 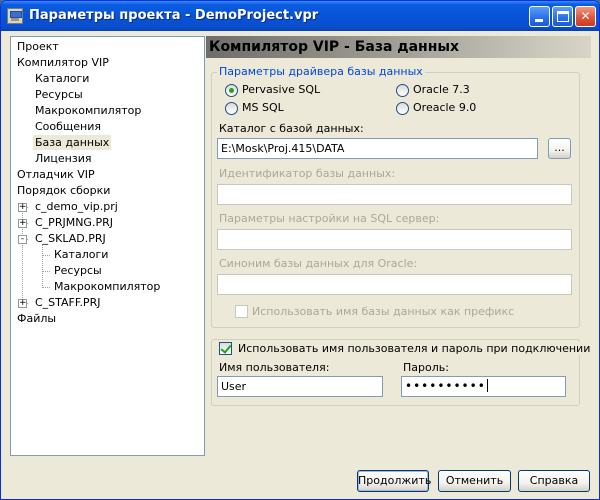 What do you see at coordinates (474, 481) in the screenshot?
I see `cancel-button: Отменить` at bounding box center [474, 481].